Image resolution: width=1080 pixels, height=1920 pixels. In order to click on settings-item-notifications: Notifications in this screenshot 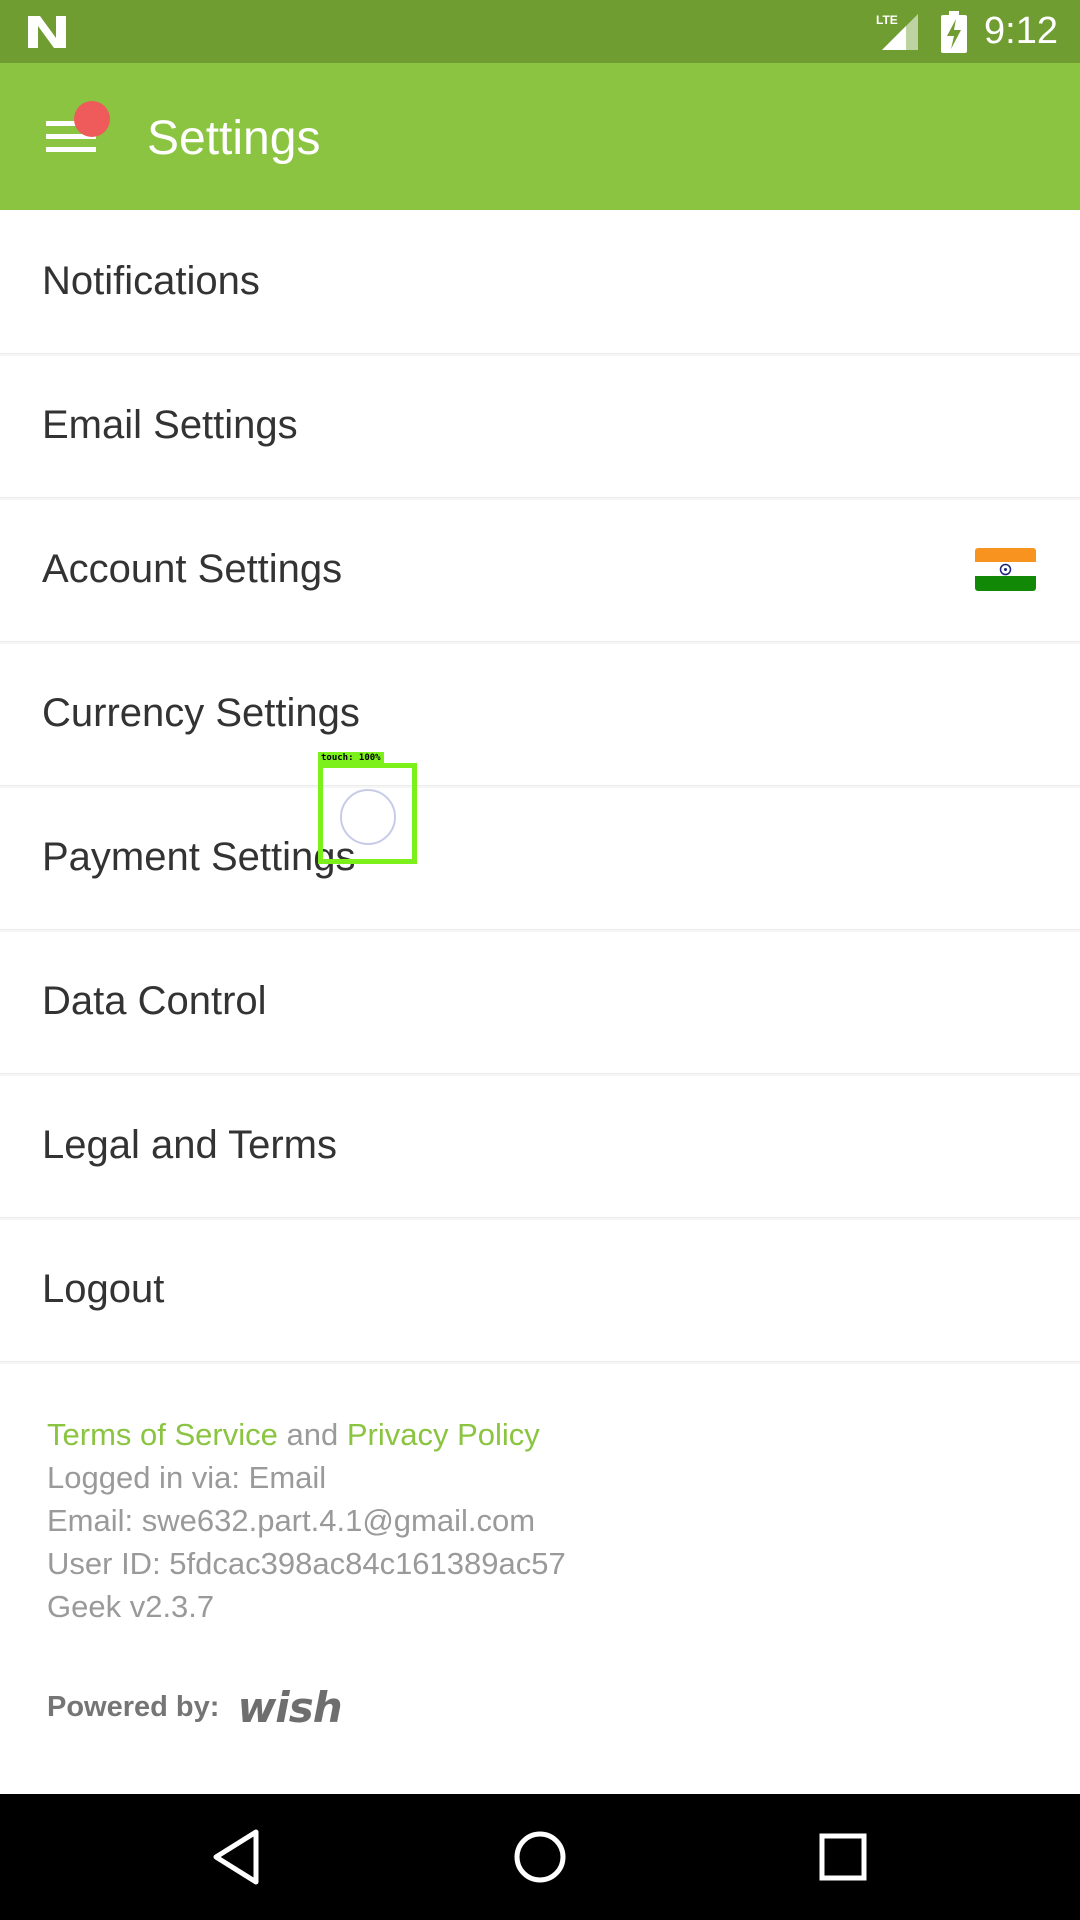, I will do `click(540, 282)`.